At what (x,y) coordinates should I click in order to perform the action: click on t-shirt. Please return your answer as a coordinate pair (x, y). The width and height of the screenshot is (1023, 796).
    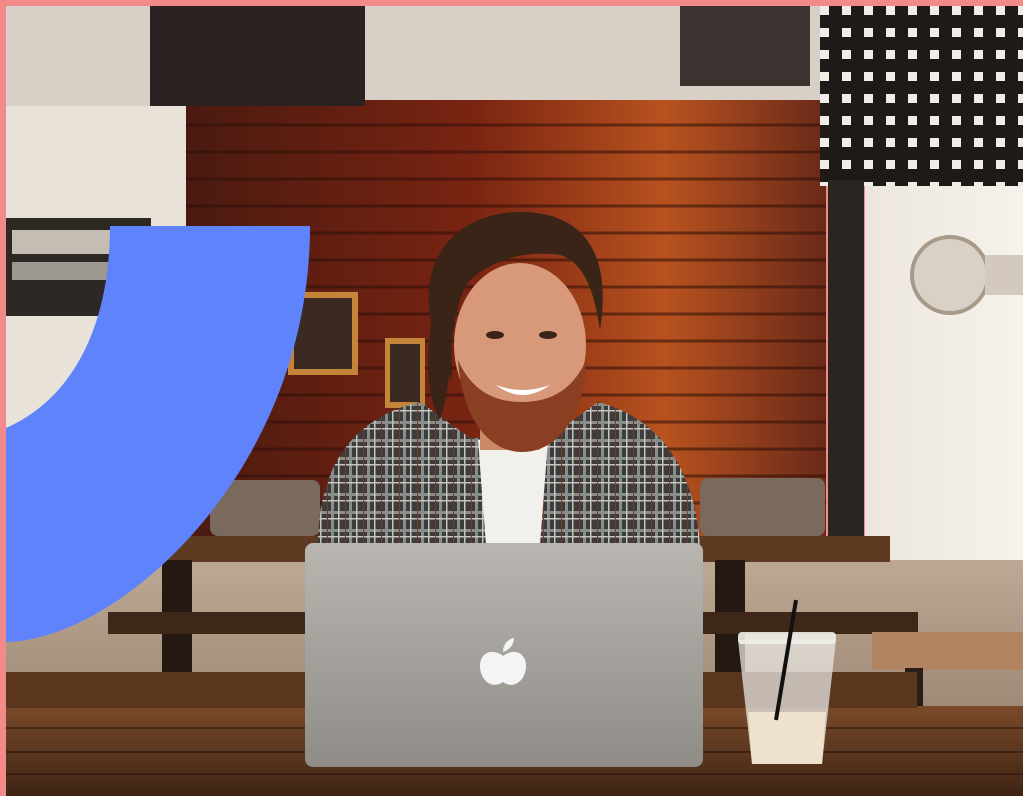
    Looking at the image, I should click on (513, 492).